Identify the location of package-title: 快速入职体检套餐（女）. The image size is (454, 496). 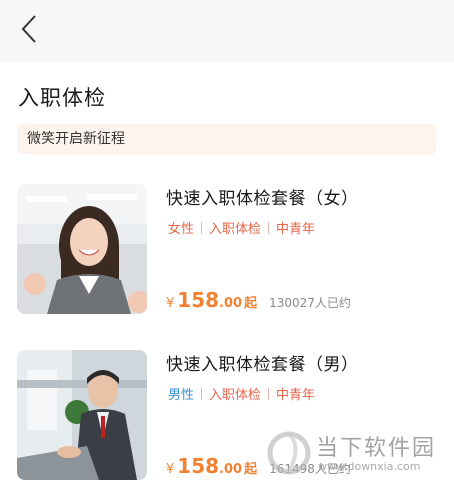
(262, 199).